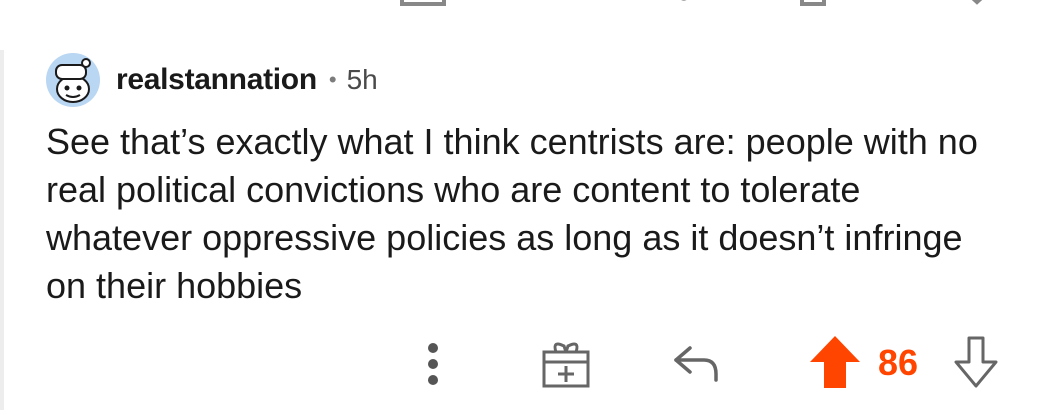 Image resolution: width=1043 pixels, height=410 pixels. What do you see at coordinates (433, 364) in the screenshot?
I see `more-vertical-icon` at bounding box center [433, 364].